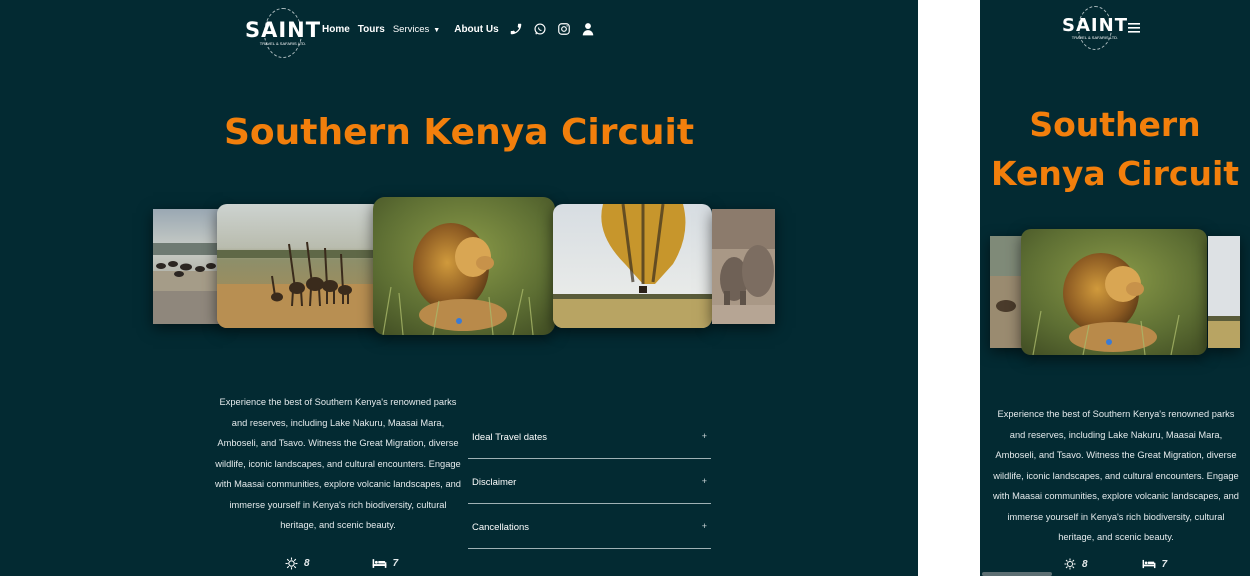 The width and height of the screenshot is (1250, 576). Describe the element at coordinates (1134, 29) in the screenshot. I see `menu-hamburger-icon` at that location.